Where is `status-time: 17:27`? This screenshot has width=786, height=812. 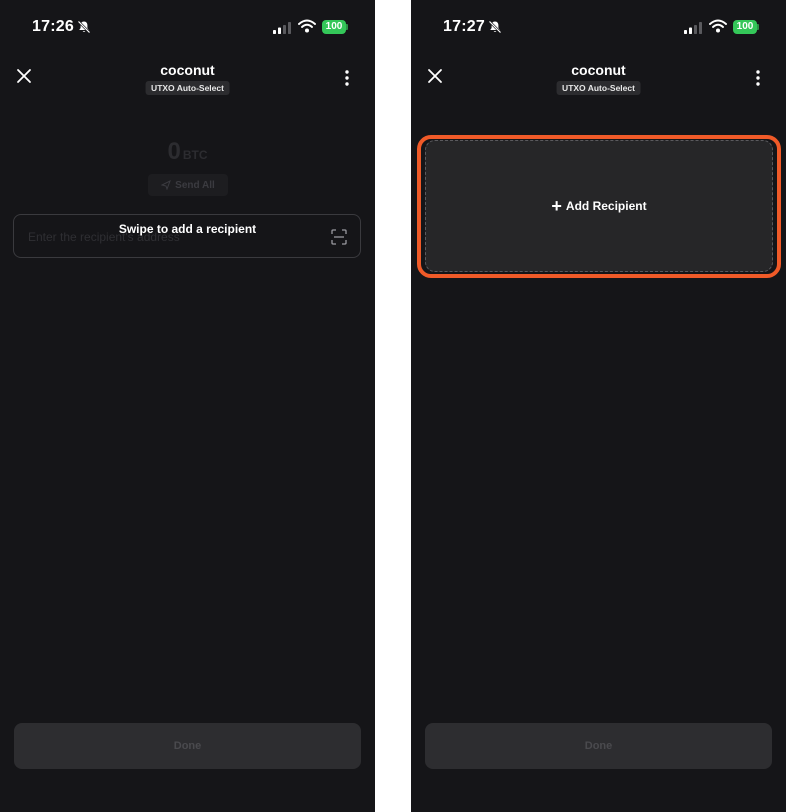 status-time: 17:27 is located at coordinates (464, 26).